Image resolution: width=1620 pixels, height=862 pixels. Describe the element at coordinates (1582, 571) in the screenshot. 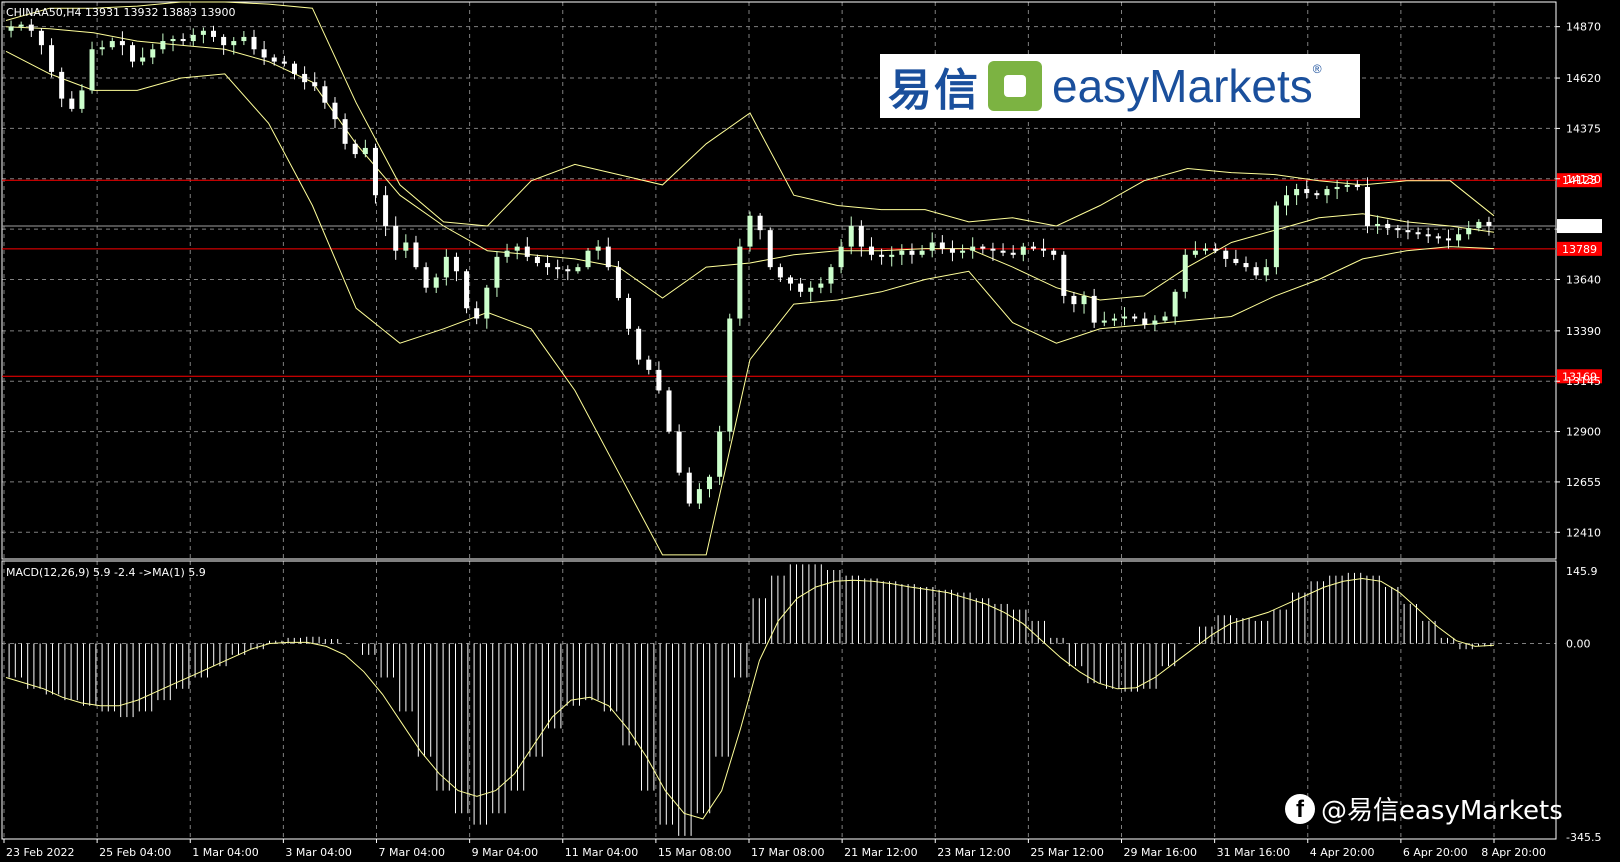

I see `macd-tick-label: 145.9` at that location.